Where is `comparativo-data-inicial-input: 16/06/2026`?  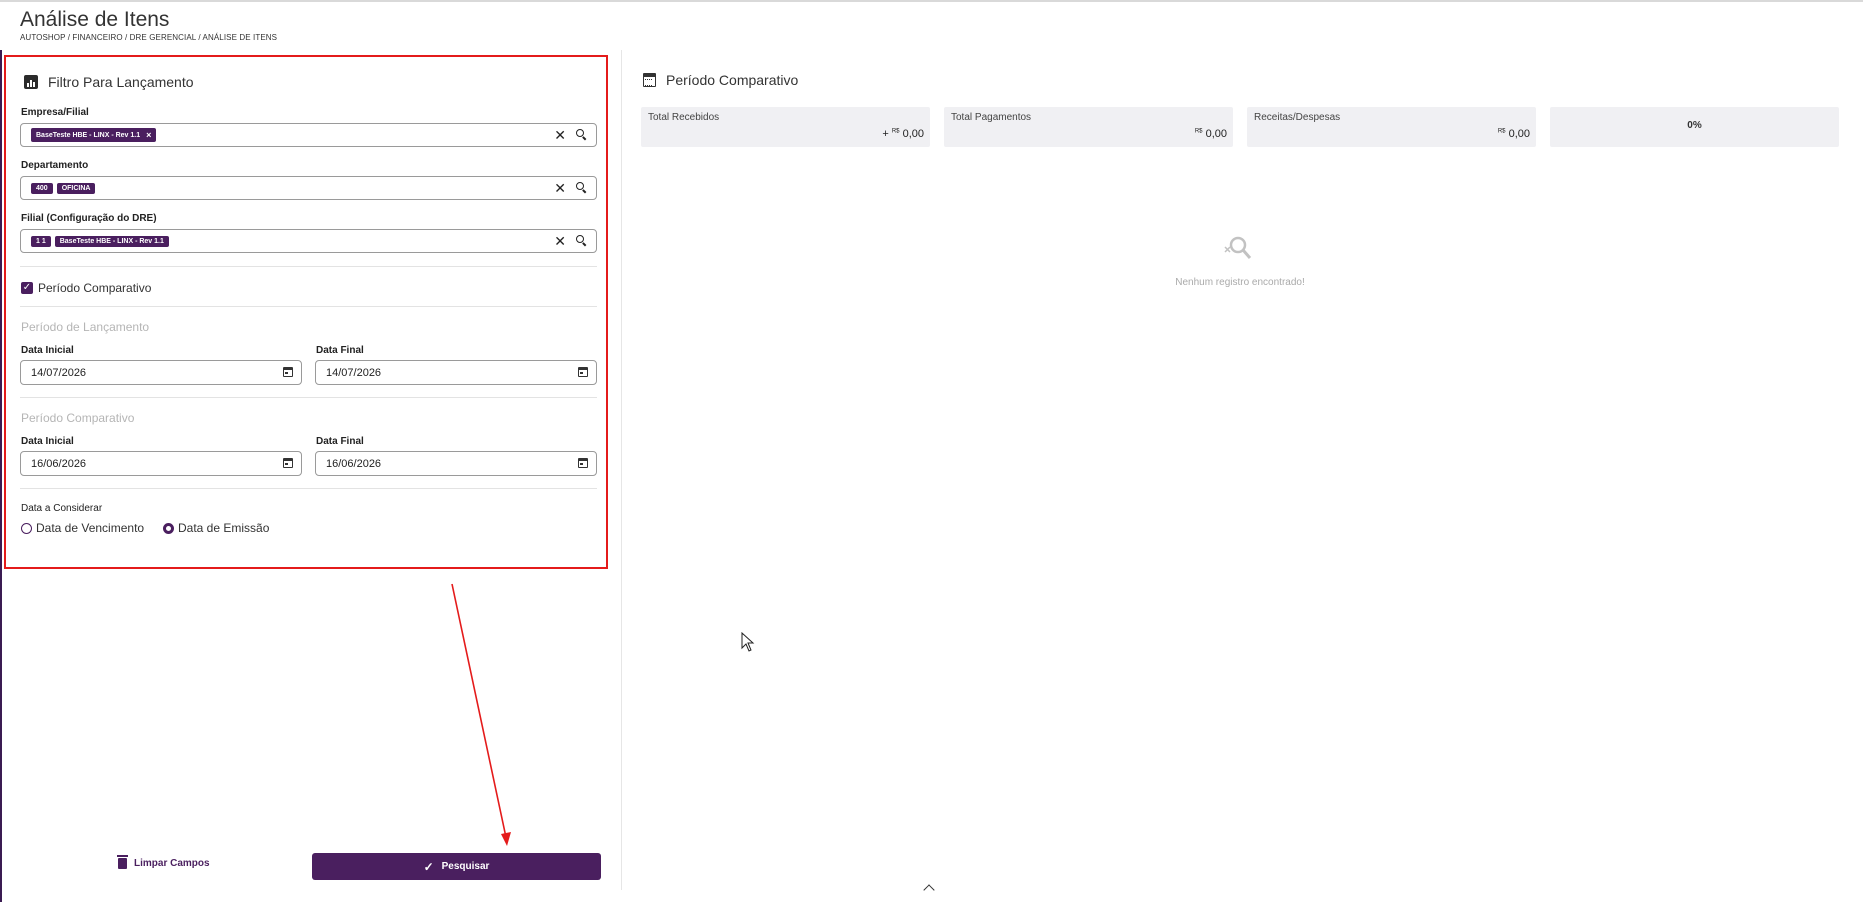 comparativo-data-inicial-input: 16/06/2026 is located at coordinates (161, 463).